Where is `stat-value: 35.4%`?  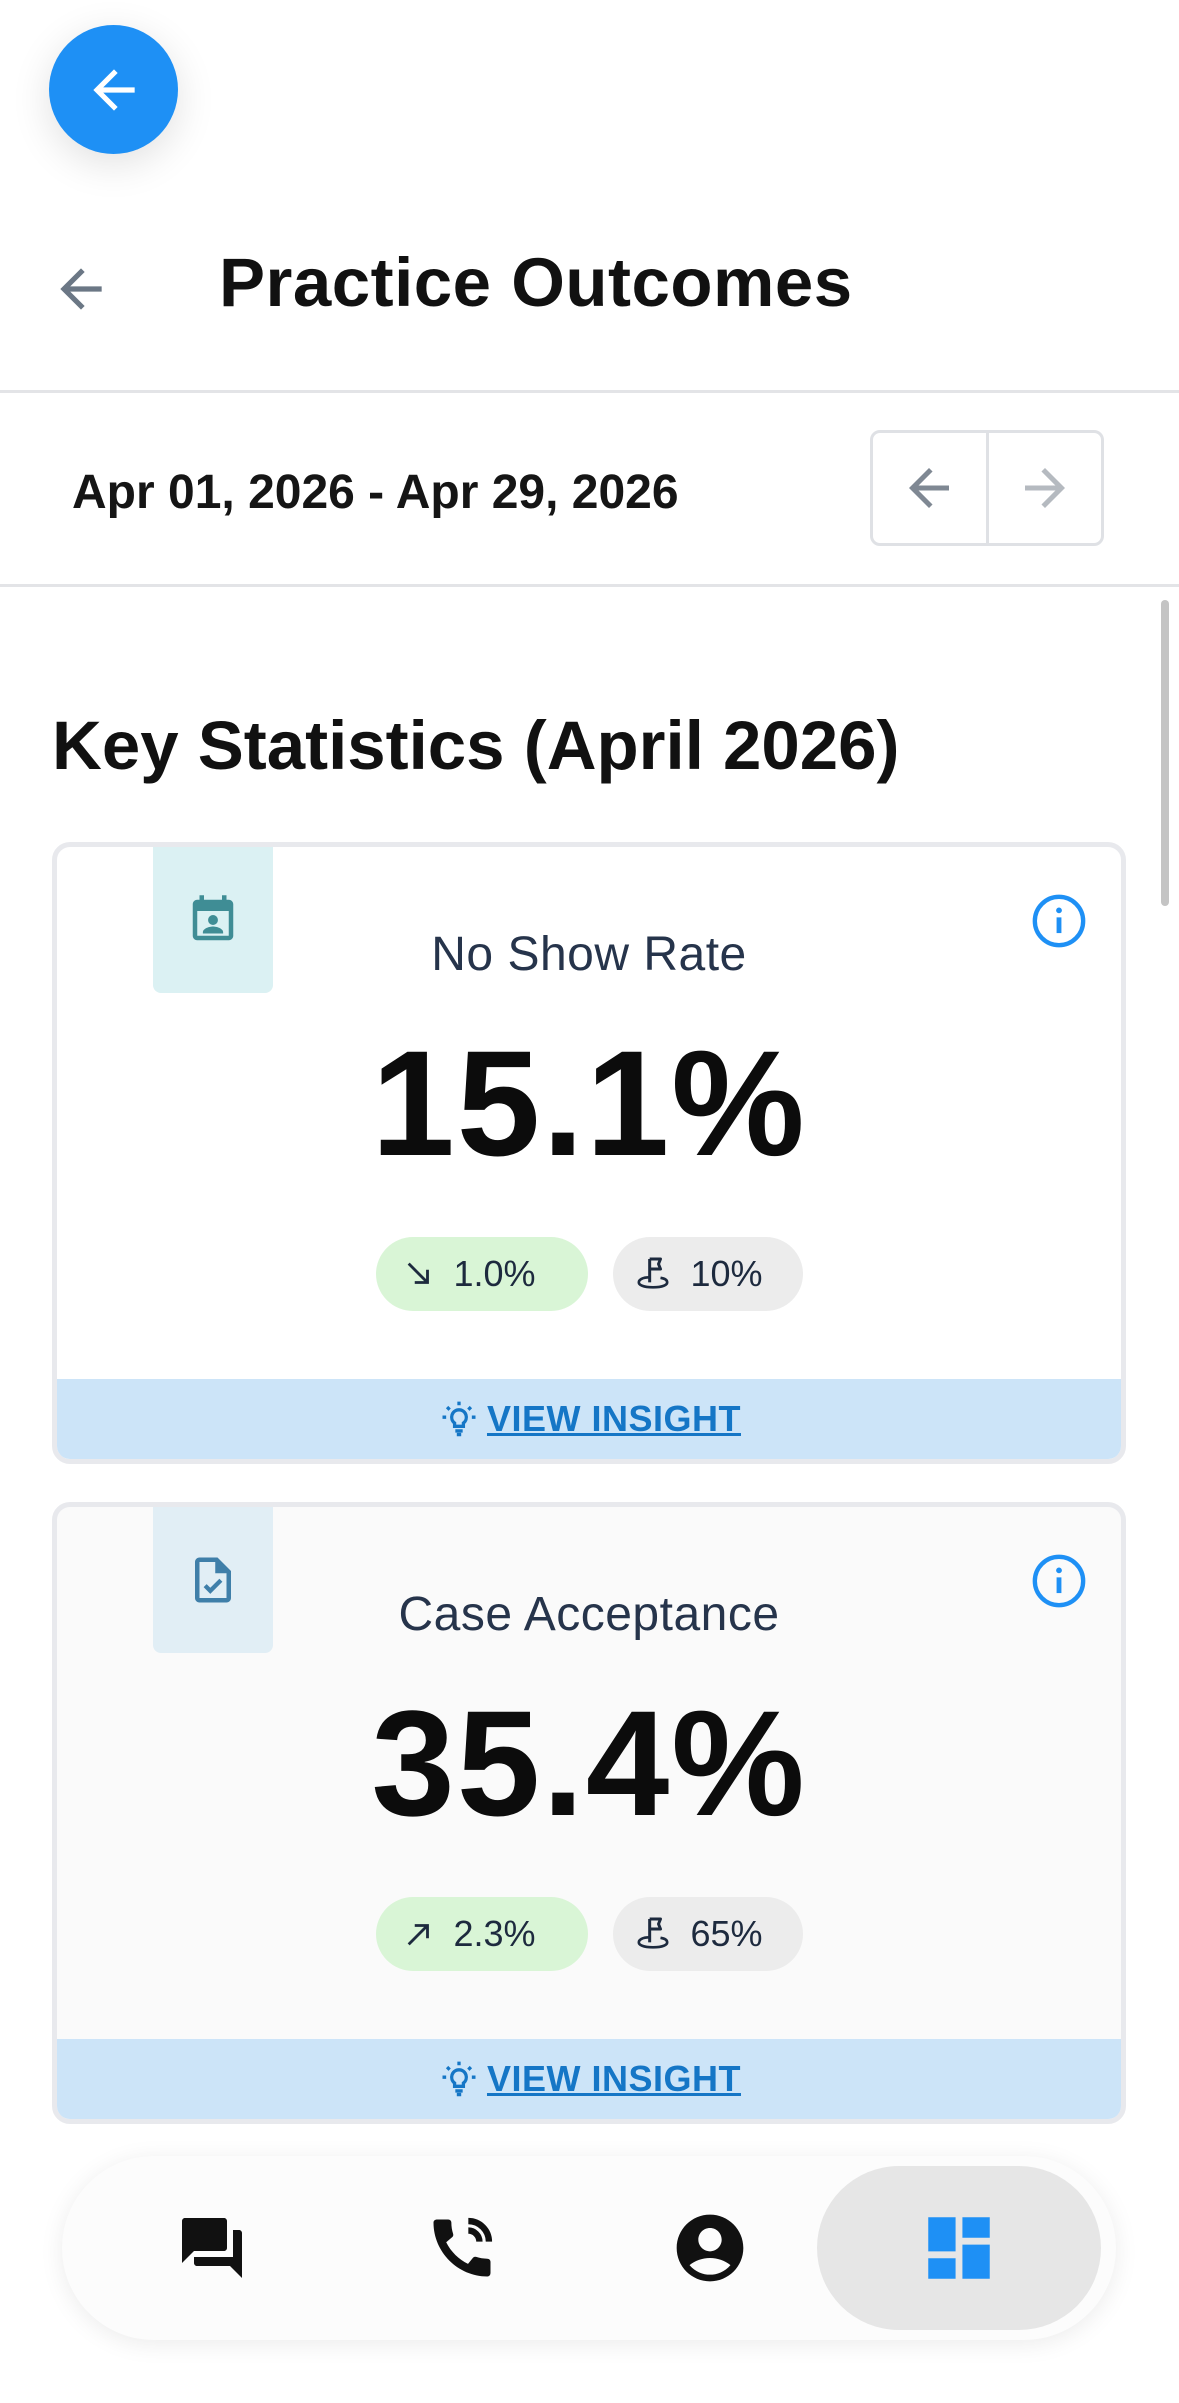
stat-value: 35.4% is located at coordinates (589, 1763).